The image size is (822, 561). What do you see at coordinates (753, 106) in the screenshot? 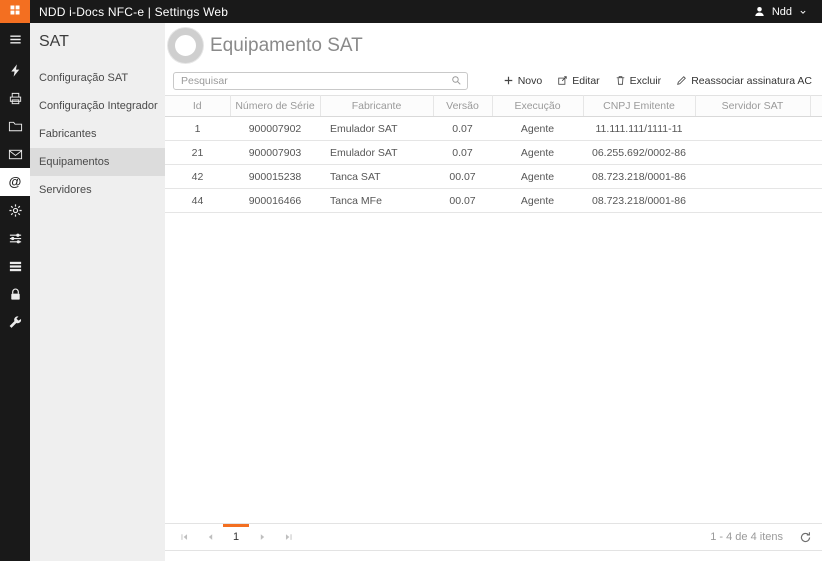
I see `column-header-servidor-sat: Servidor SAT` at bounding box center [753, 106].